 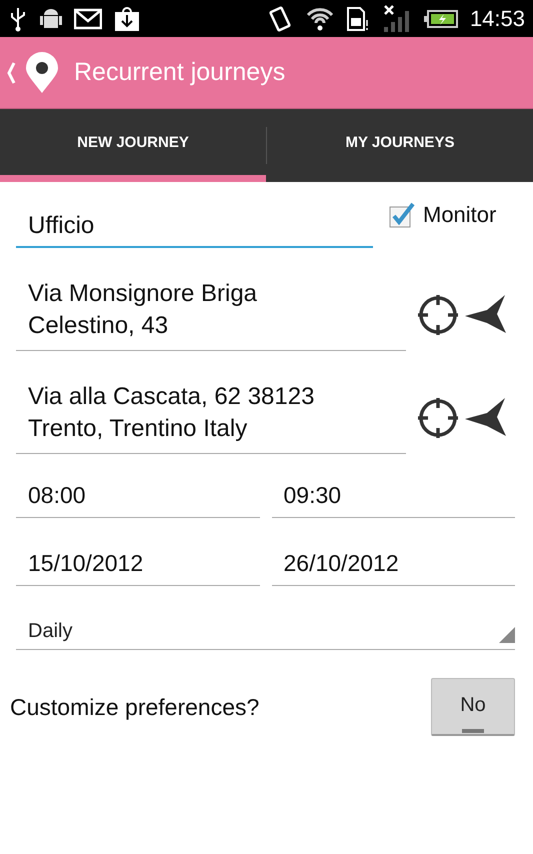 I want to click on time-field: 08:00, so click(x=138, y=500).